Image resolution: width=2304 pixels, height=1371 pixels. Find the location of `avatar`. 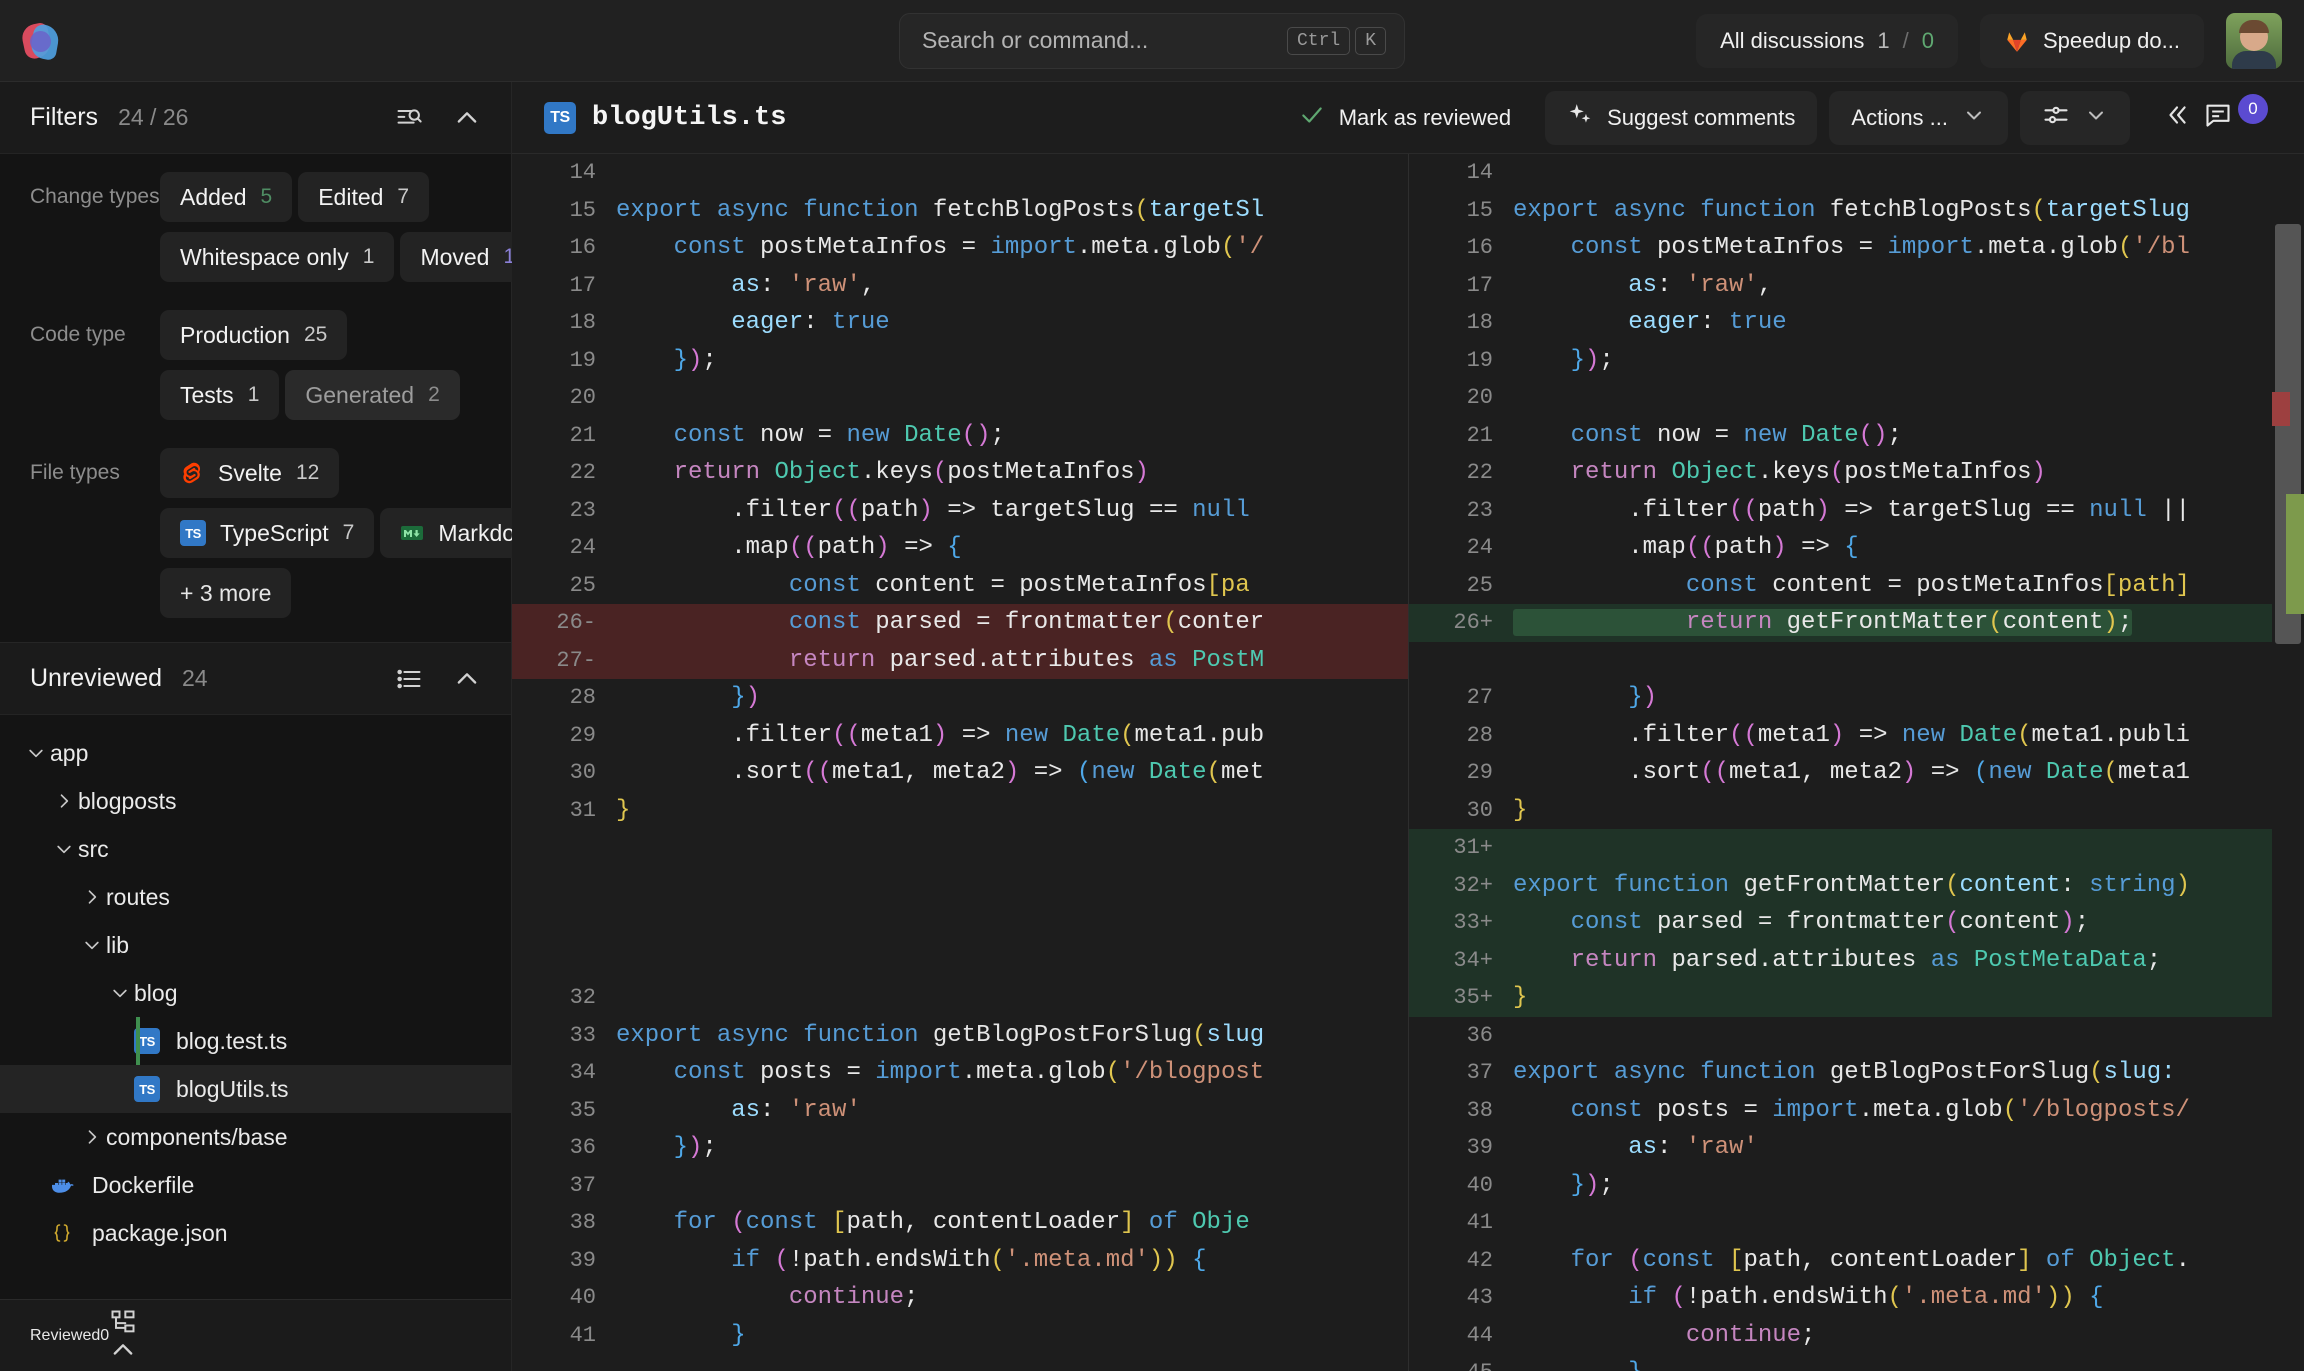

avatar is located at coordinates (2254, 40).